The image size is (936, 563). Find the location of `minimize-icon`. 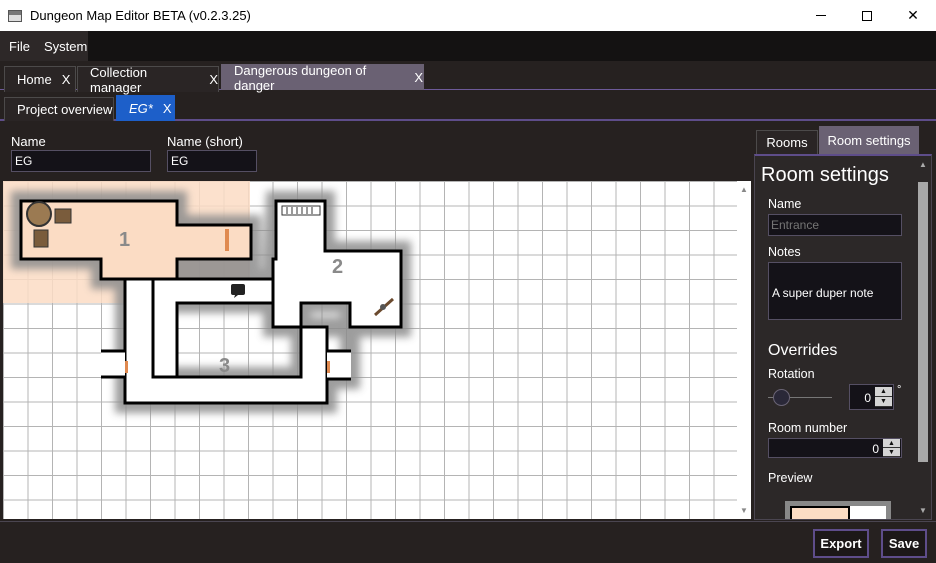

minimize-icon is located at coordinates (821, 15).